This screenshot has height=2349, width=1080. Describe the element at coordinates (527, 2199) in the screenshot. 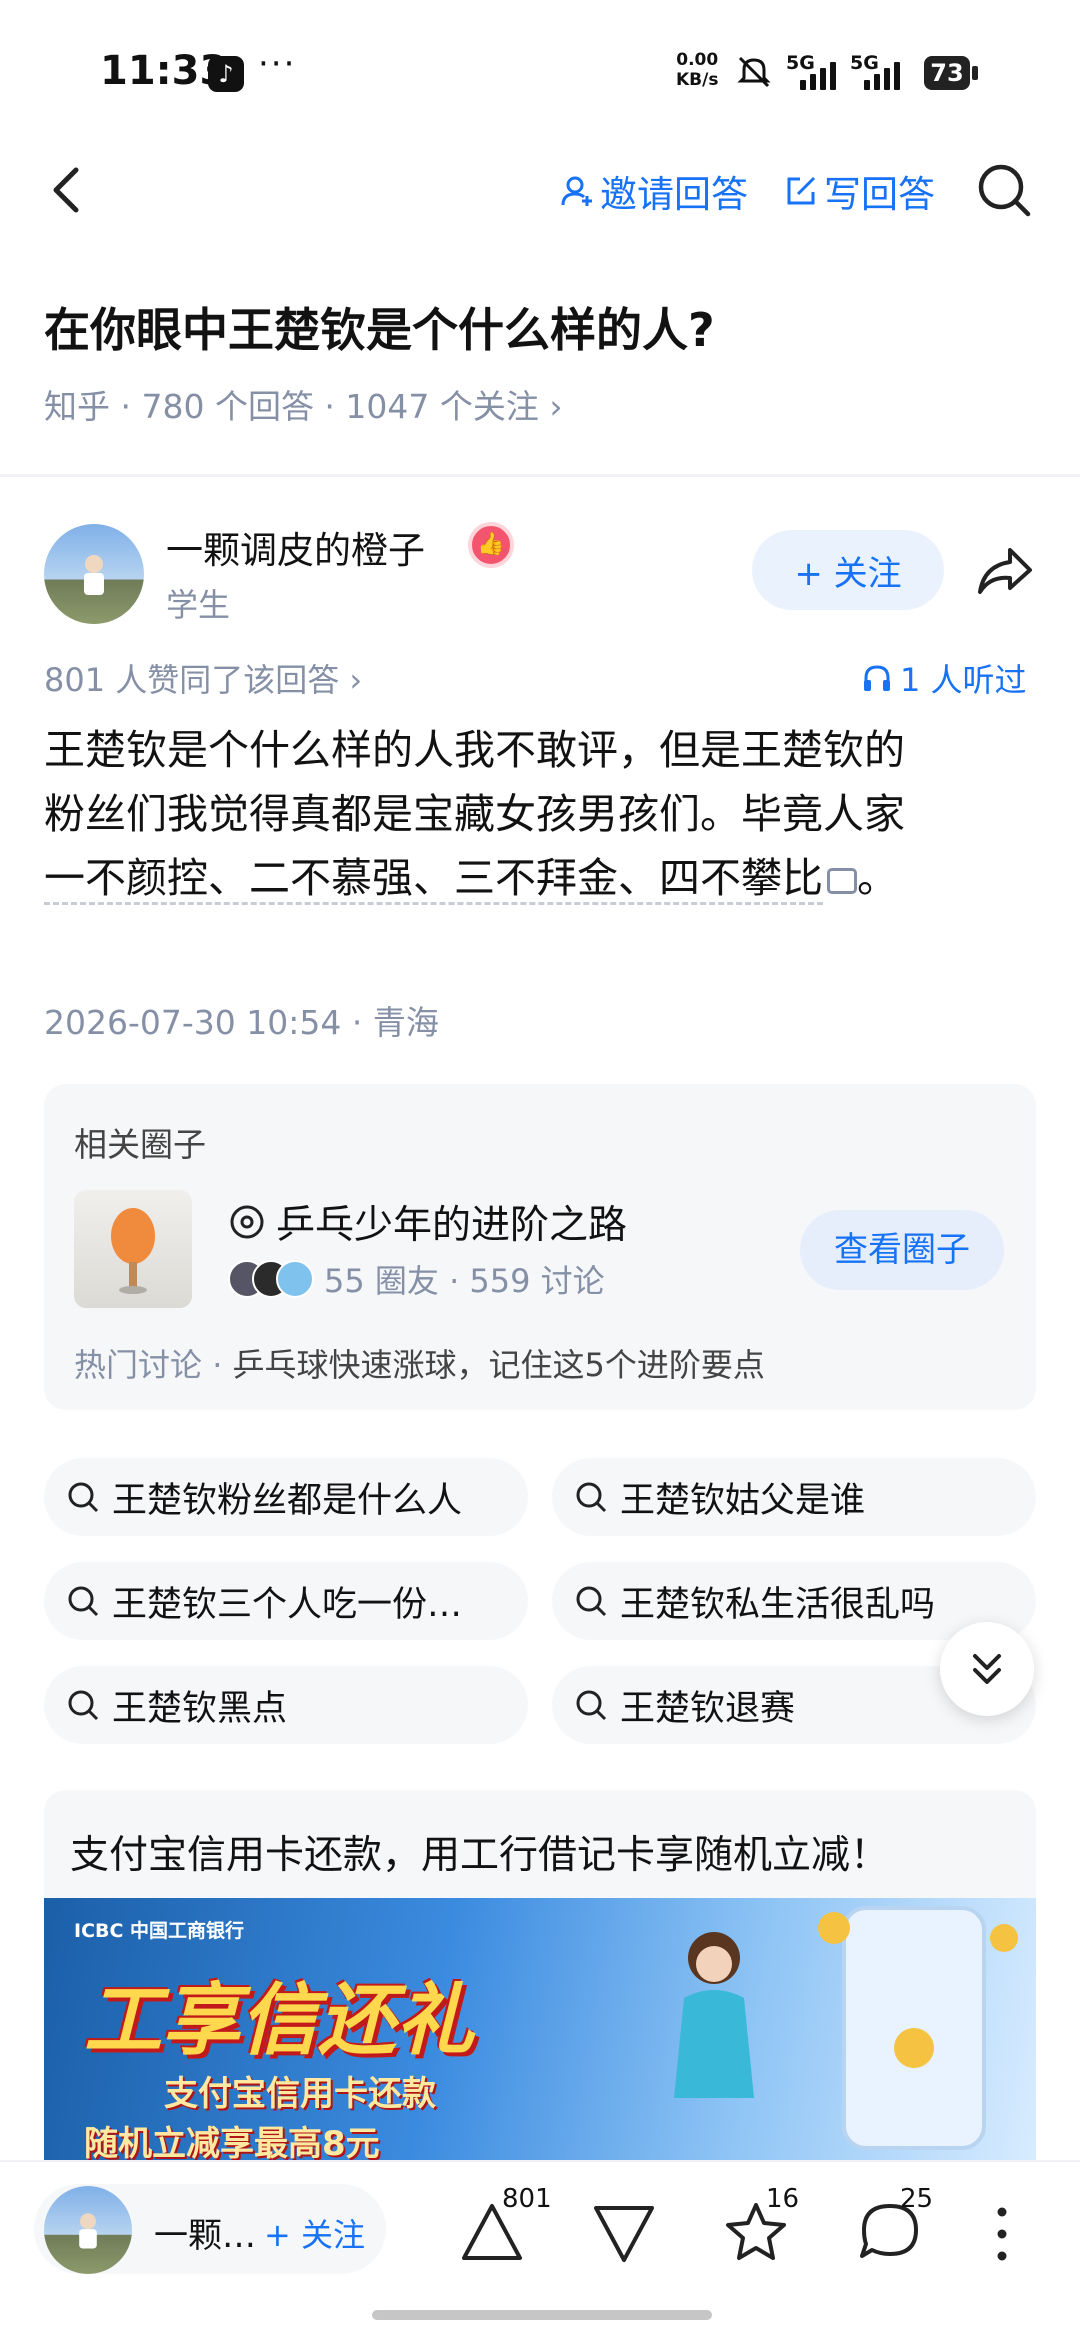

I see `upvote-count: 801` at that location.